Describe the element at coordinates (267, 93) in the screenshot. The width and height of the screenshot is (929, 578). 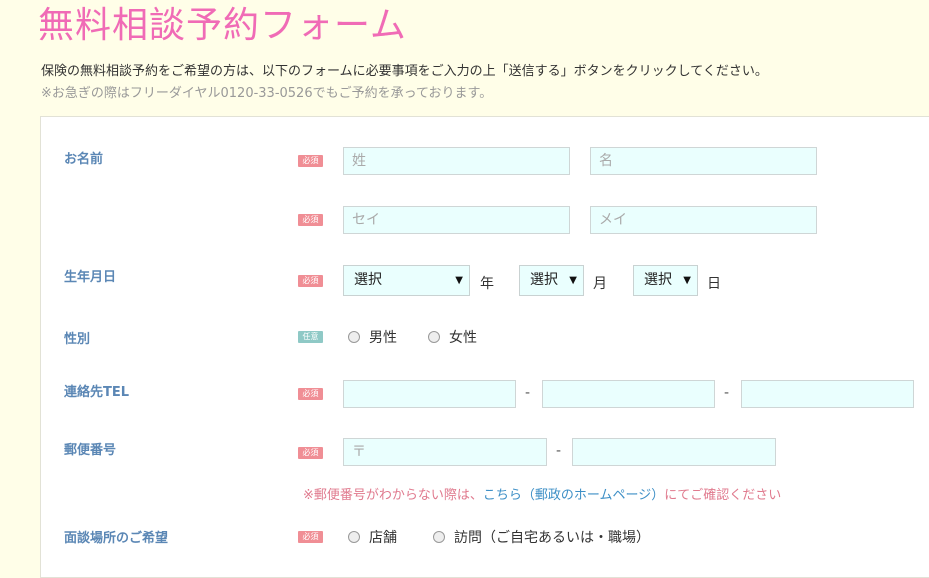
I see `phone-note: ※お急ぎの際はフリーダイヤル0120-33-0526でもご予約を承っております。` at that location.